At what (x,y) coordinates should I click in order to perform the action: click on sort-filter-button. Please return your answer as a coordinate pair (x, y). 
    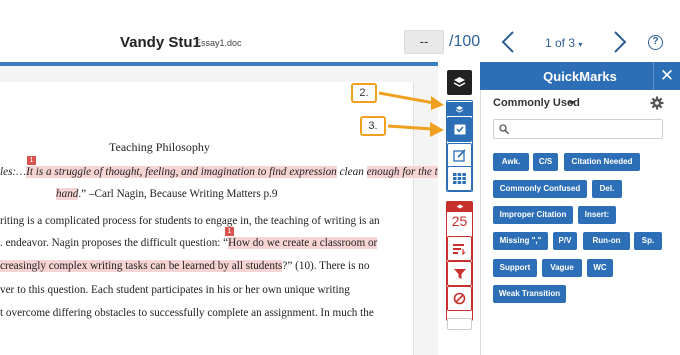
    Looking at the image, I should click on (459, 248).